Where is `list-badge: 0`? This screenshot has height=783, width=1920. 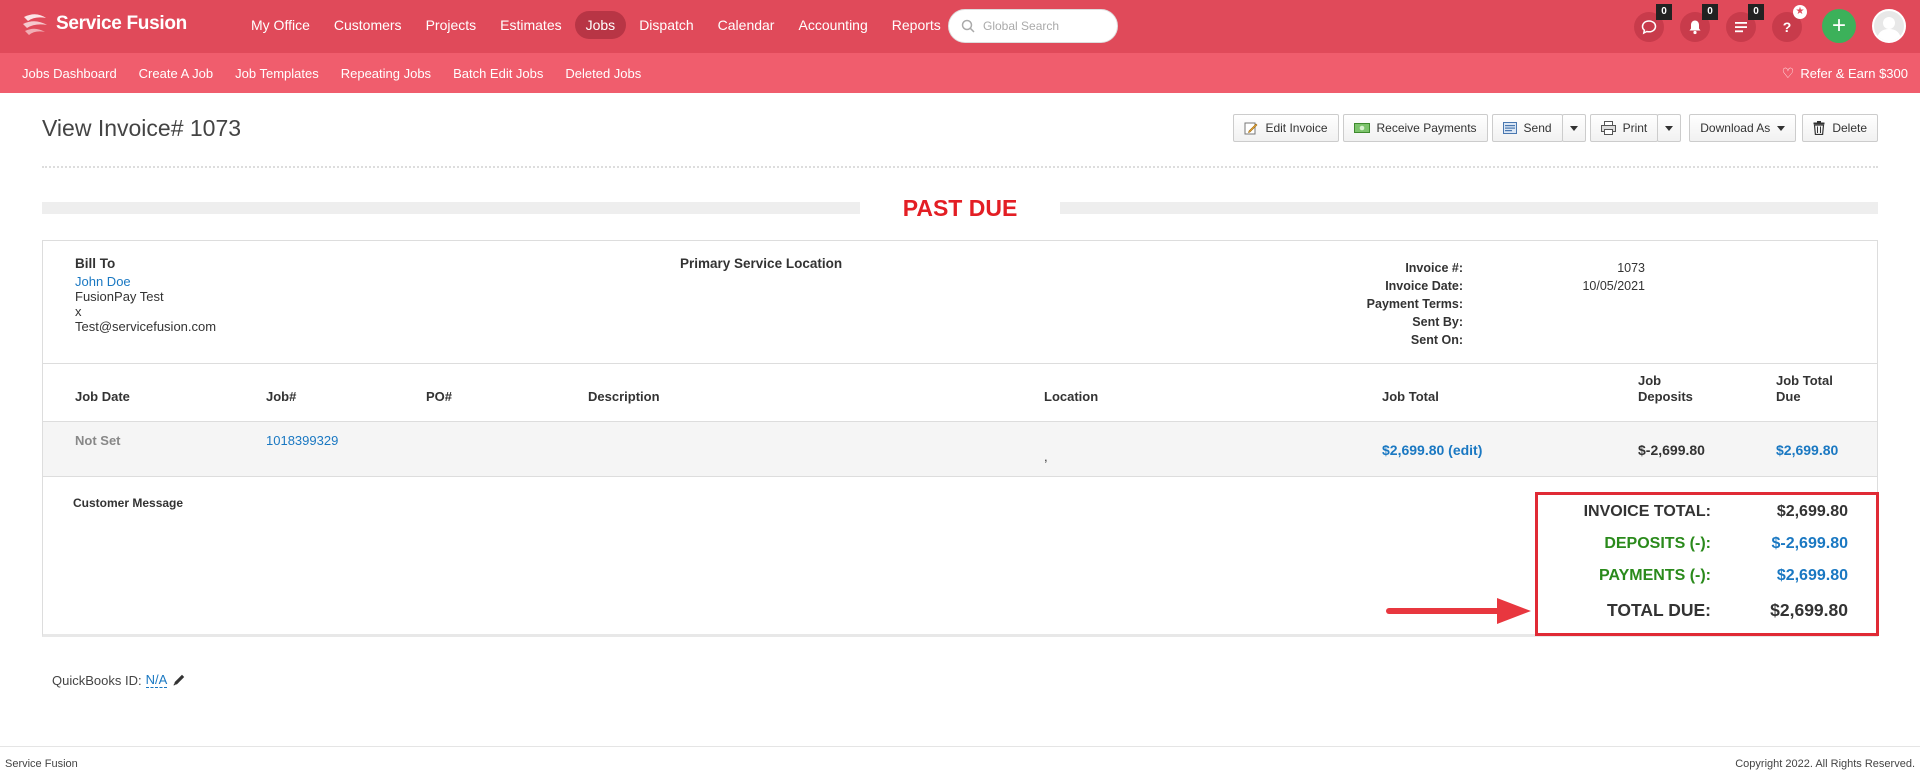 list-badge: 0 is located at coordinates (1756, 12).